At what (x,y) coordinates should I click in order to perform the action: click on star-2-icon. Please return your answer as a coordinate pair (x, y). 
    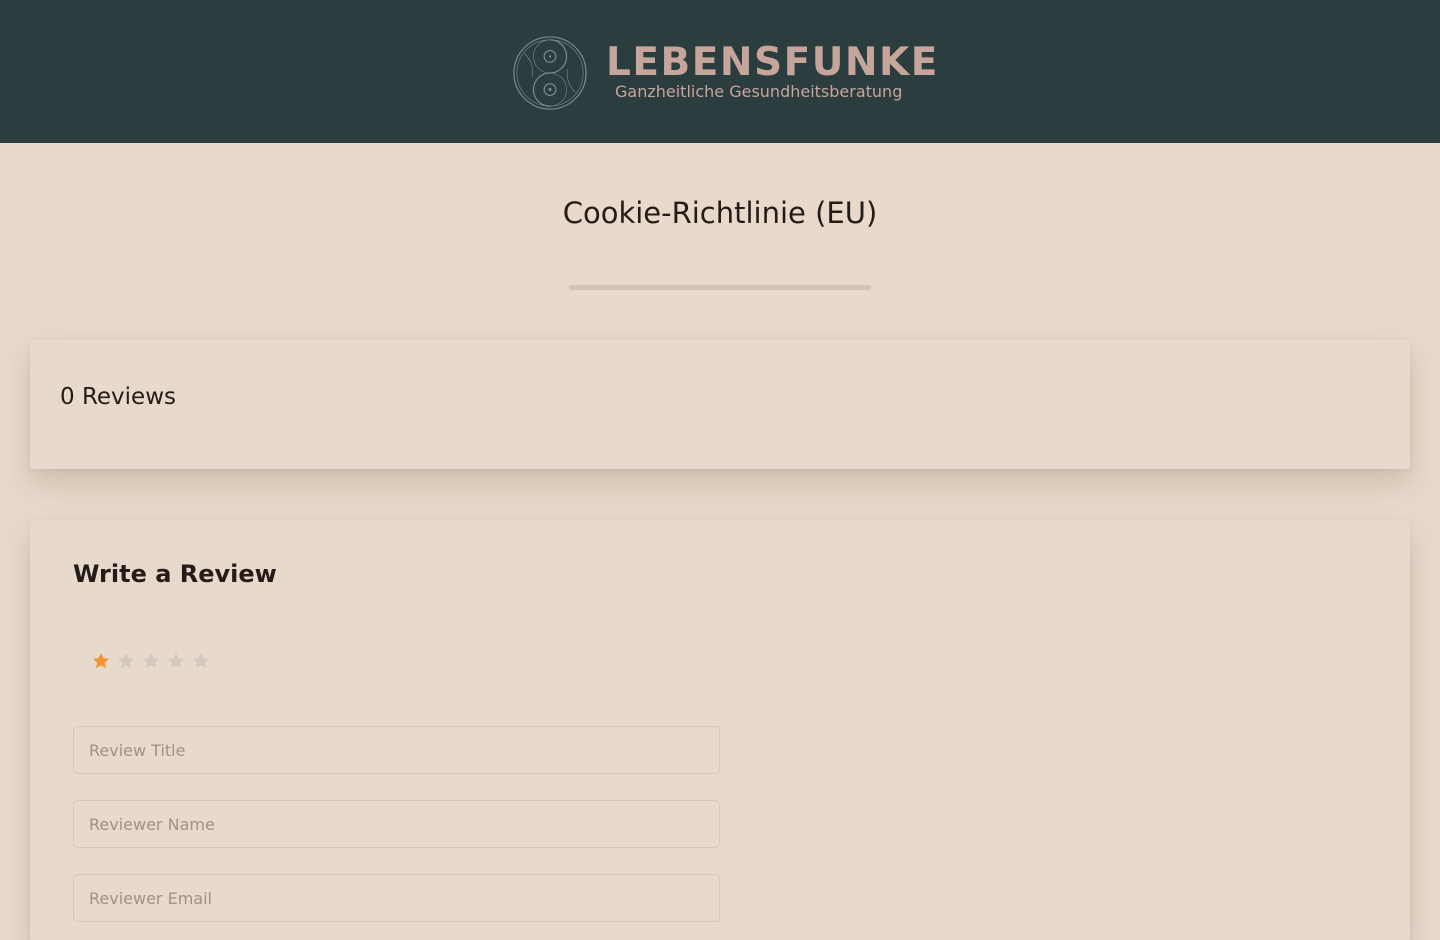
    Looking at the image, I should click on (126, 661).